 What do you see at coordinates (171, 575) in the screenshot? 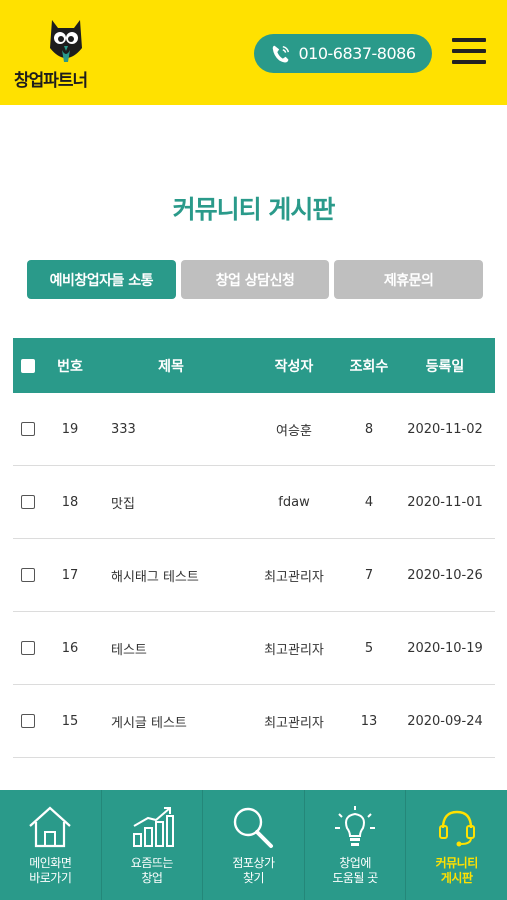
I see `row-title-link: 해시태그 테스트` at bounding box center [171, 575].